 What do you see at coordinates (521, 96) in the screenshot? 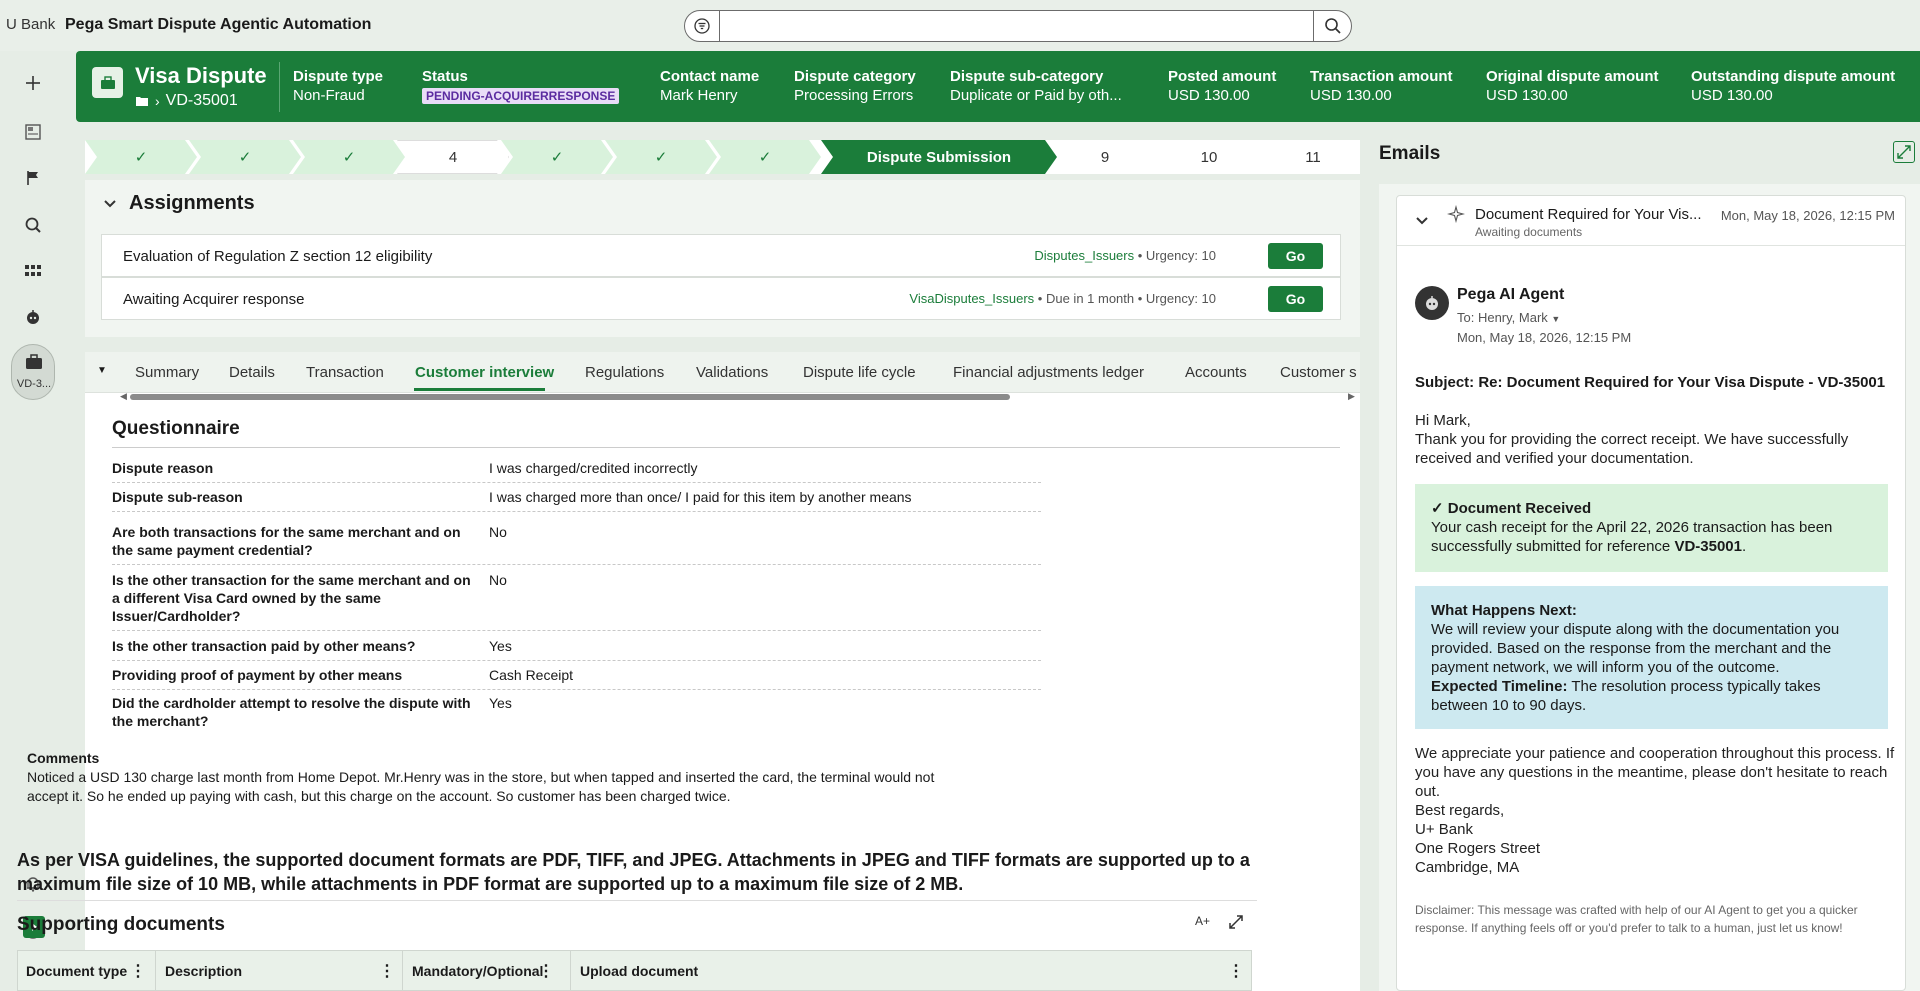
I see `status-badge: PENDING-ACQUIRERRESPONSE` at bounding box center [521, 96].